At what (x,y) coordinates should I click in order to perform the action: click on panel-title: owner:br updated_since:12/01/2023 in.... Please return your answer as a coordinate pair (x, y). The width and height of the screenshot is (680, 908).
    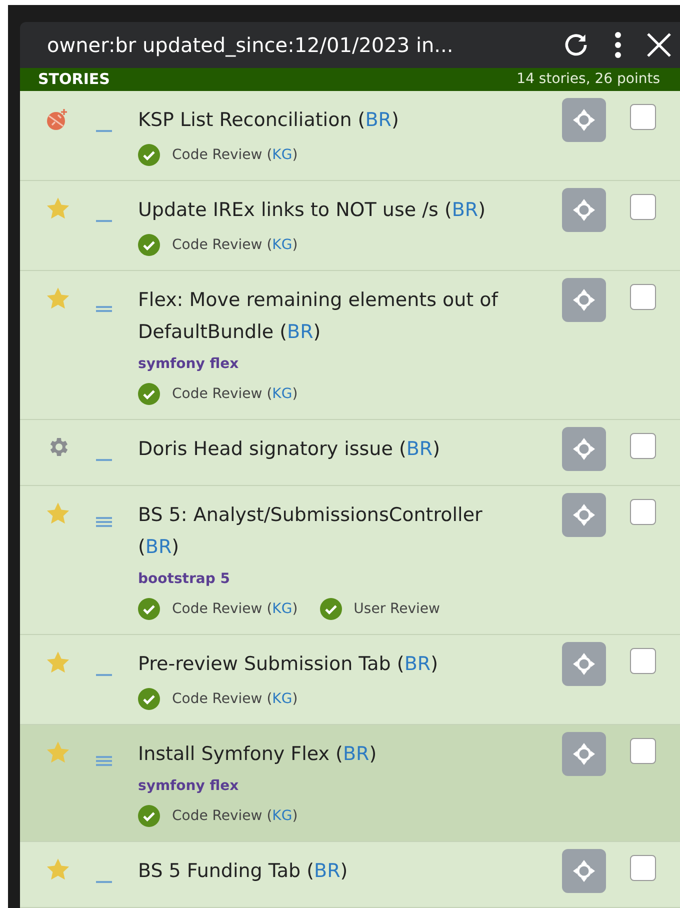
    Looking at the image, I should click on (250, 46).